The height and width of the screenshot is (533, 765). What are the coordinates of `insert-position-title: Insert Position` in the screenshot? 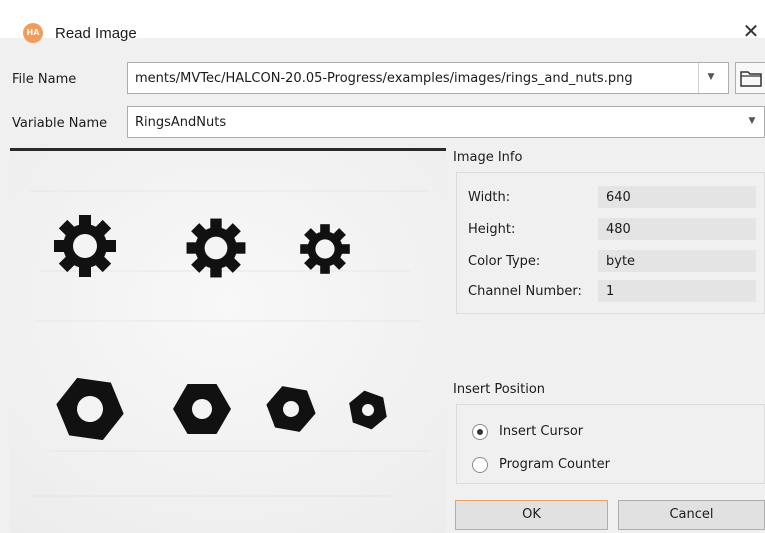 It's located at (499, 389).